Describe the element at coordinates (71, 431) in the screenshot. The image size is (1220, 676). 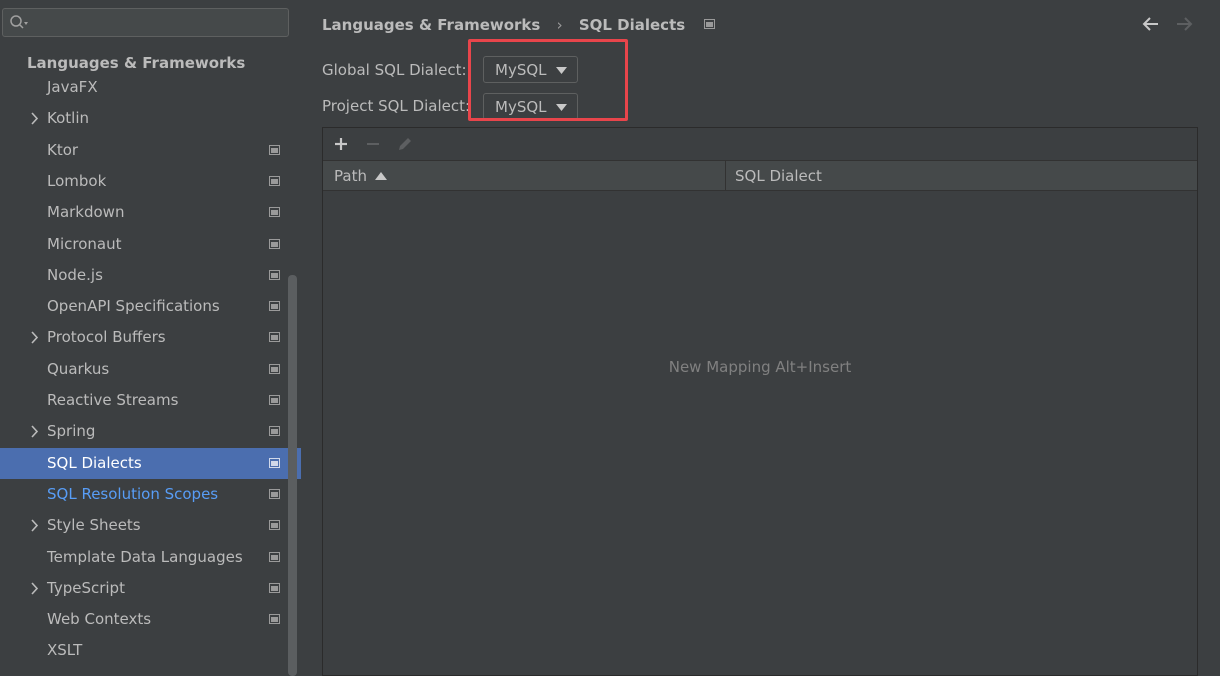
I see `sidebar-item-label: Spring` at that location.